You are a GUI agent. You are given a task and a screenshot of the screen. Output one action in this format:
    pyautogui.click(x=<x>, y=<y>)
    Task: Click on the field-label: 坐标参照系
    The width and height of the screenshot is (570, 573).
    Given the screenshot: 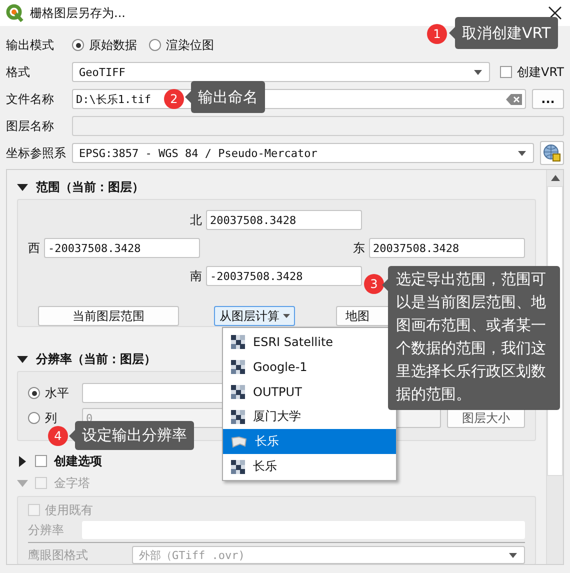 What is the action you would take?
    pyautogui.click(x=36, y=153)
    